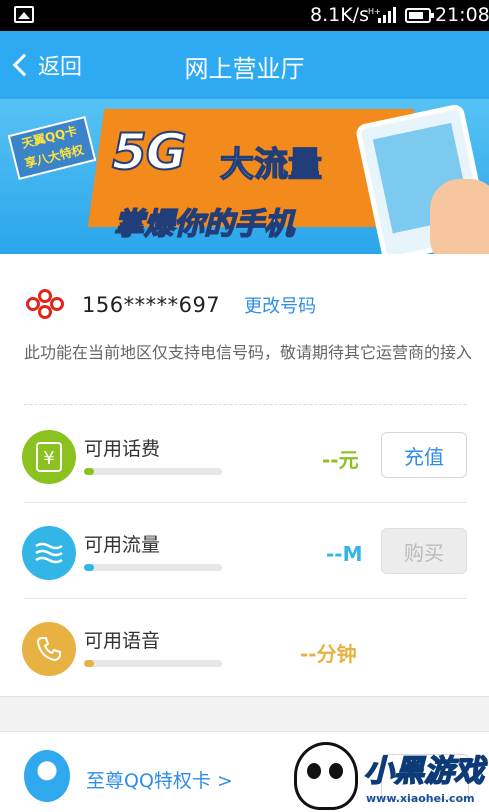 This screenshot has width=489, height=812. Describe the element at coordinates (374, 11) in the screenshot. I see `svg-text: H+` at that location.